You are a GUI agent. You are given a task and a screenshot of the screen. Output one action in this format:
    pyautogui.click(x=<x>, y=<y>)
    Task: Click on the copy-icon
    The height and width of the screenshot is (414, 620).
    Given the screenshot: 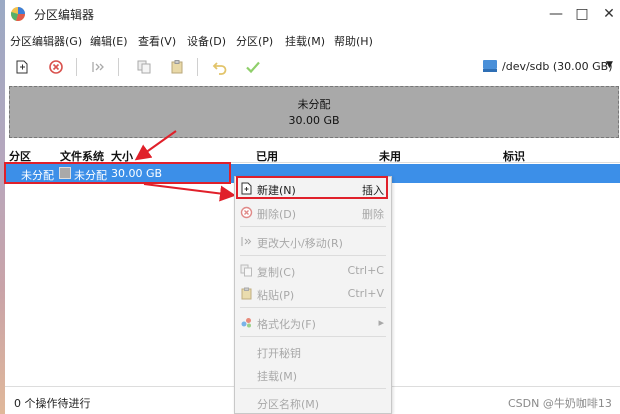 What is the action you would take?
    pyautogui.click(x=246, y=270)
    